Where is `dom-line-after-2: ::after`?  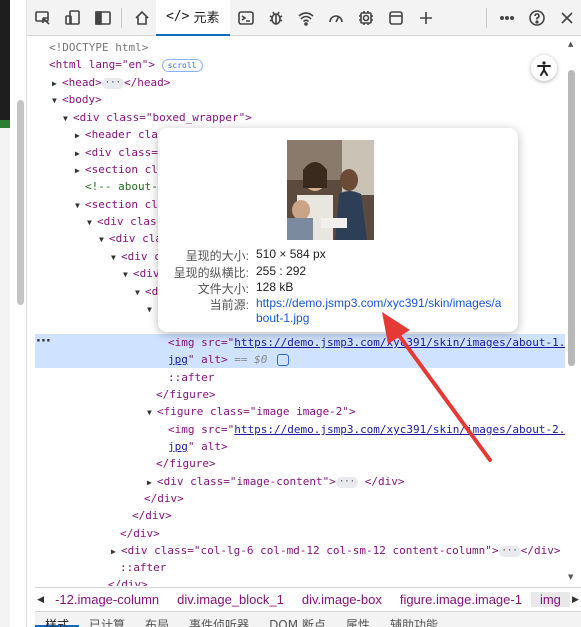
dom-line-after-2: ::after is located at coordinates (143, 567).